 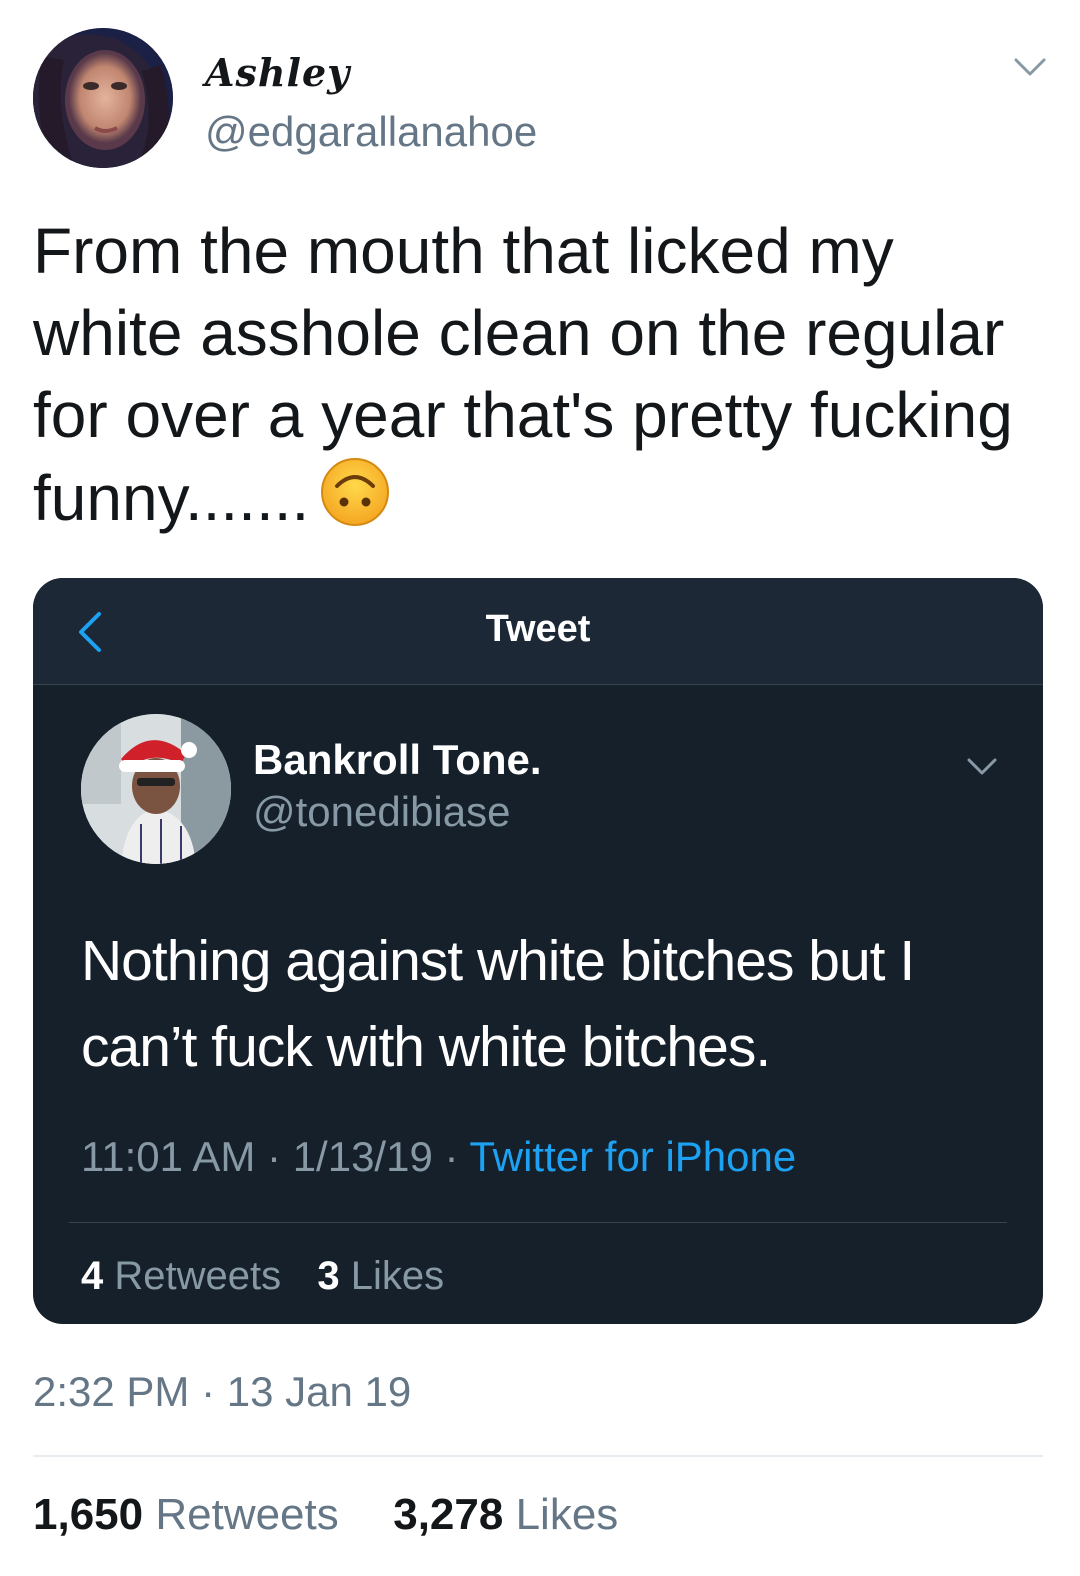 I want to click on likes-stat: 3,278 Likes, so click(x=505, y=1514).